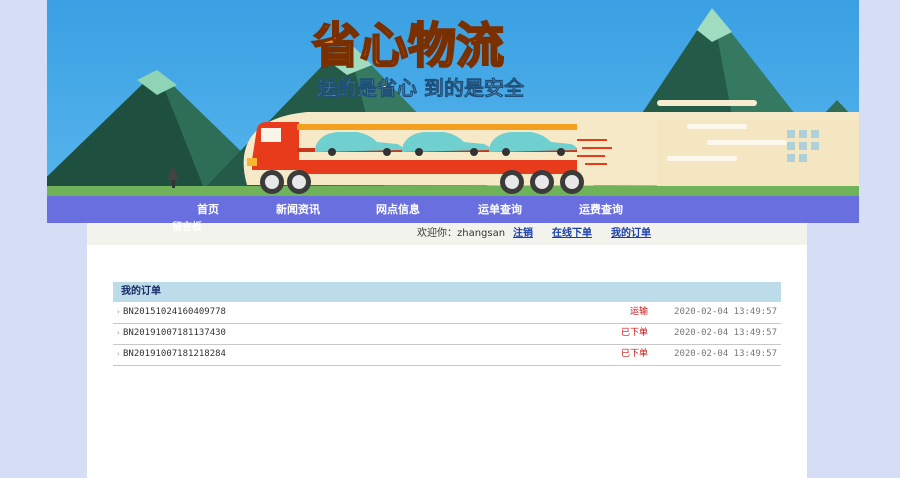 This screenshot has width=900, height=478. Describe the element at coordinates (447, 292) in the screenshot. I see `orders-panel-title: 我的订单` at that location.